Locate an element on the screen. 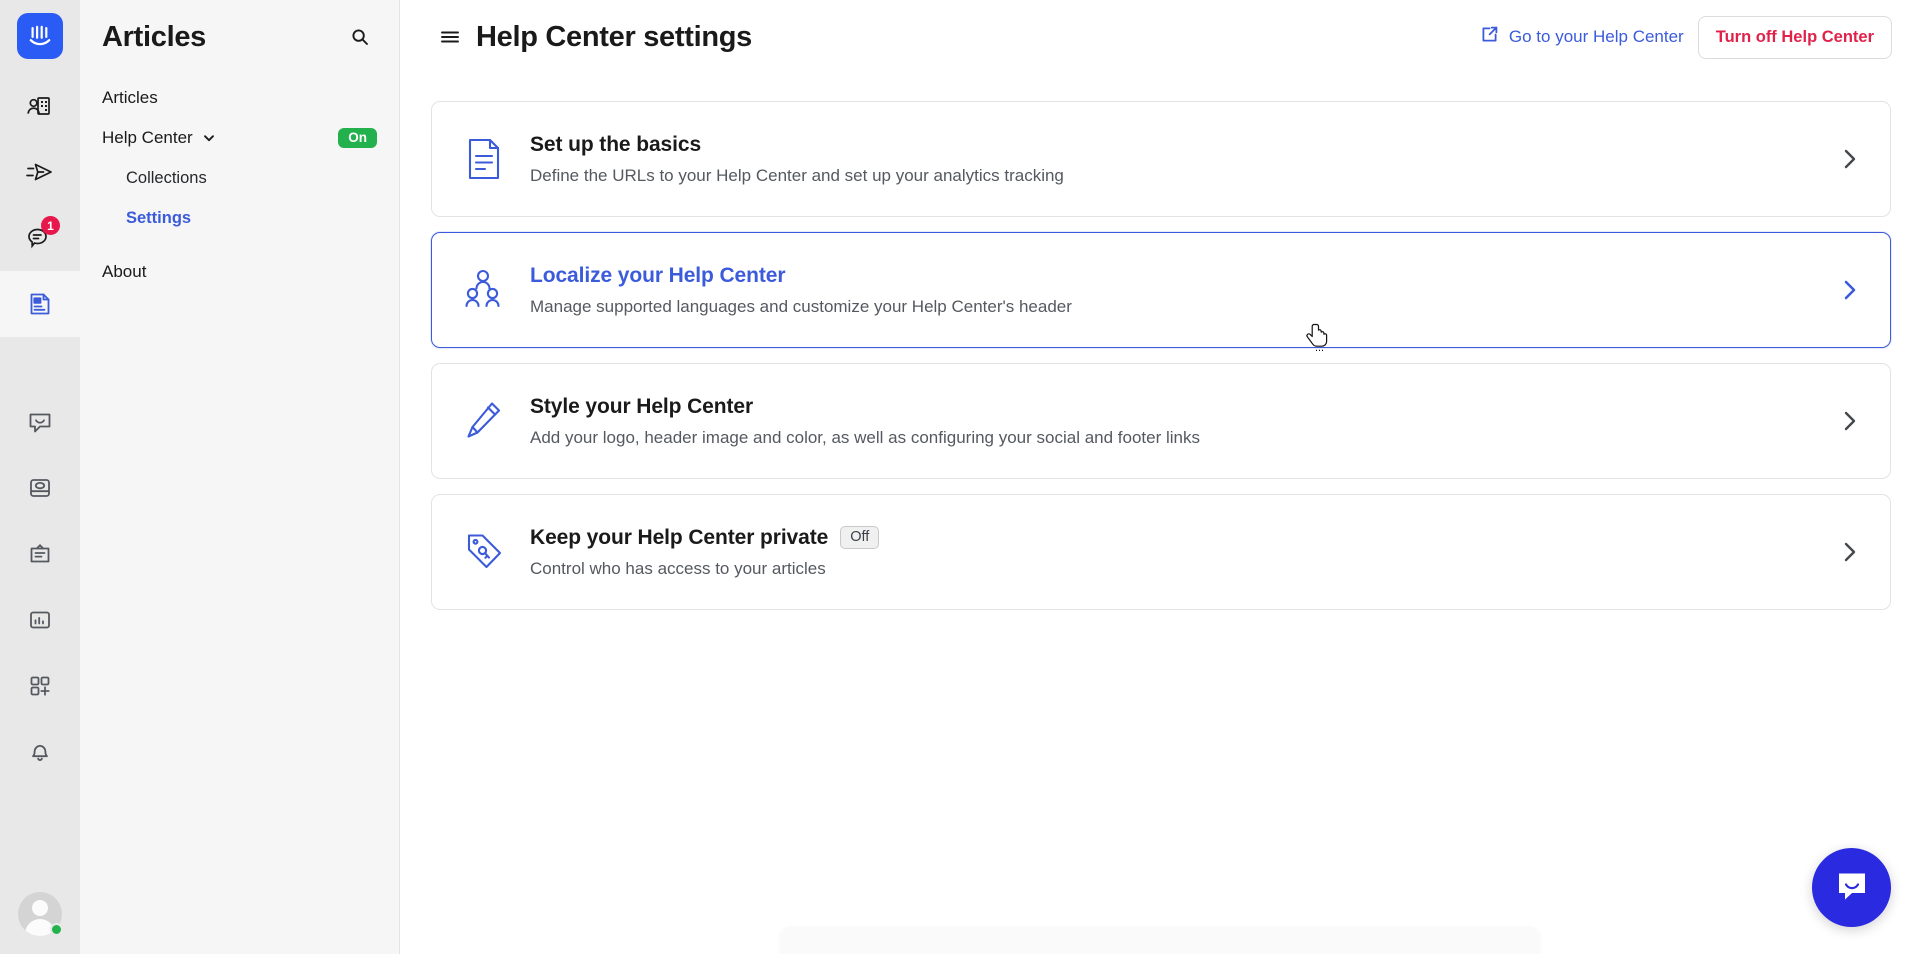 This screenshot has height=954, width=1920. bottom-floating-bar is located at coordinates (1160, 941).